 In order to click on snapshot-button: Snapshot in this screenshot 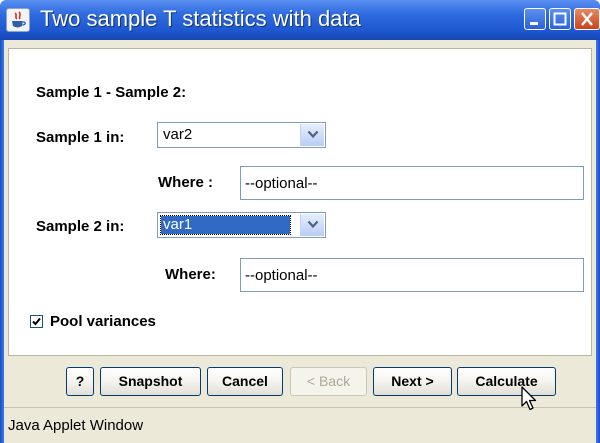, I will do `click(150, 381)`.